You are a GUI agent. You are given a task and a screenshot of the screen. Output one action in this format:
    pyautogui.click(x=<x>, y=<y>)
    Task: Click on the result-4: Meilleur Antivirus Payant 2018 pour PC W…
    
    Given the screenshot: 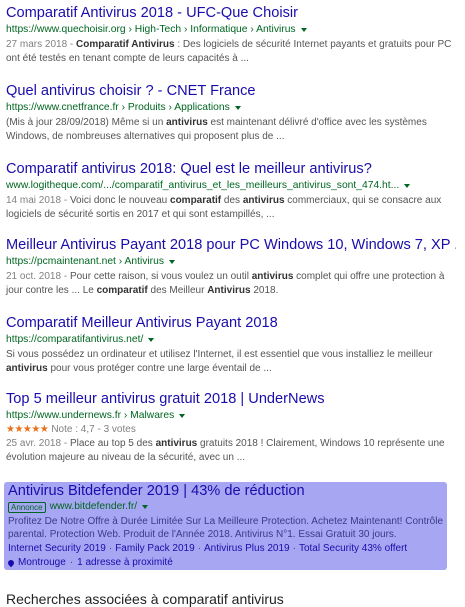 What is the action you would take?
    pyautogui.click(x=231, y=266)
    